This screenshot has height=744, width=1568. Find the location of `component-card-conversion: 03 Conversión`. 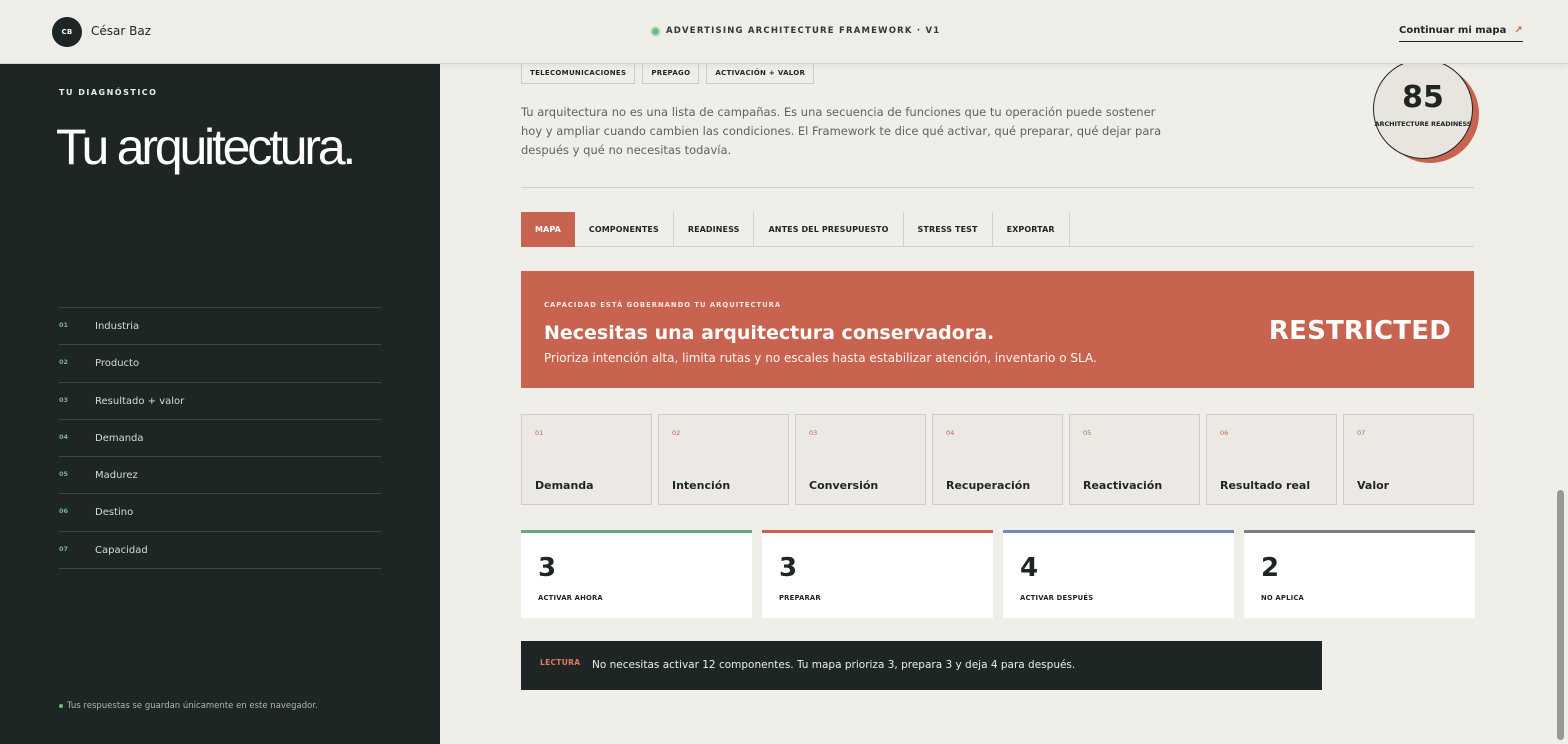

component-card-conversion: 03 Conversión is located at coordinates (860, 459).